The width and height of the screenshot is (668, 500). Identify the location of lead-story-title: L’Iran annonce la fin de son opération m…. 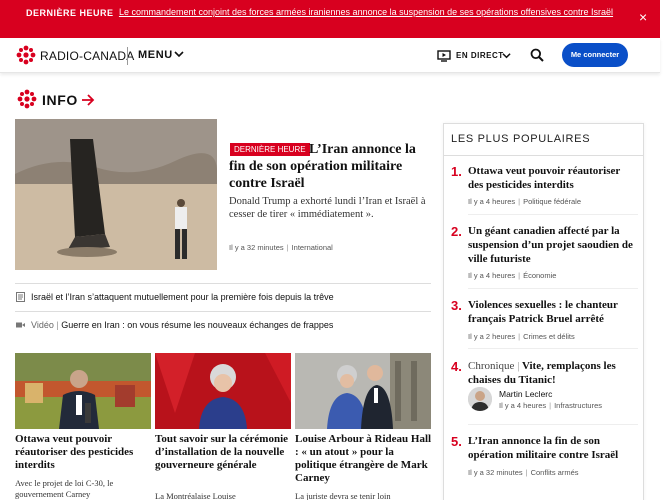
(329, 166).